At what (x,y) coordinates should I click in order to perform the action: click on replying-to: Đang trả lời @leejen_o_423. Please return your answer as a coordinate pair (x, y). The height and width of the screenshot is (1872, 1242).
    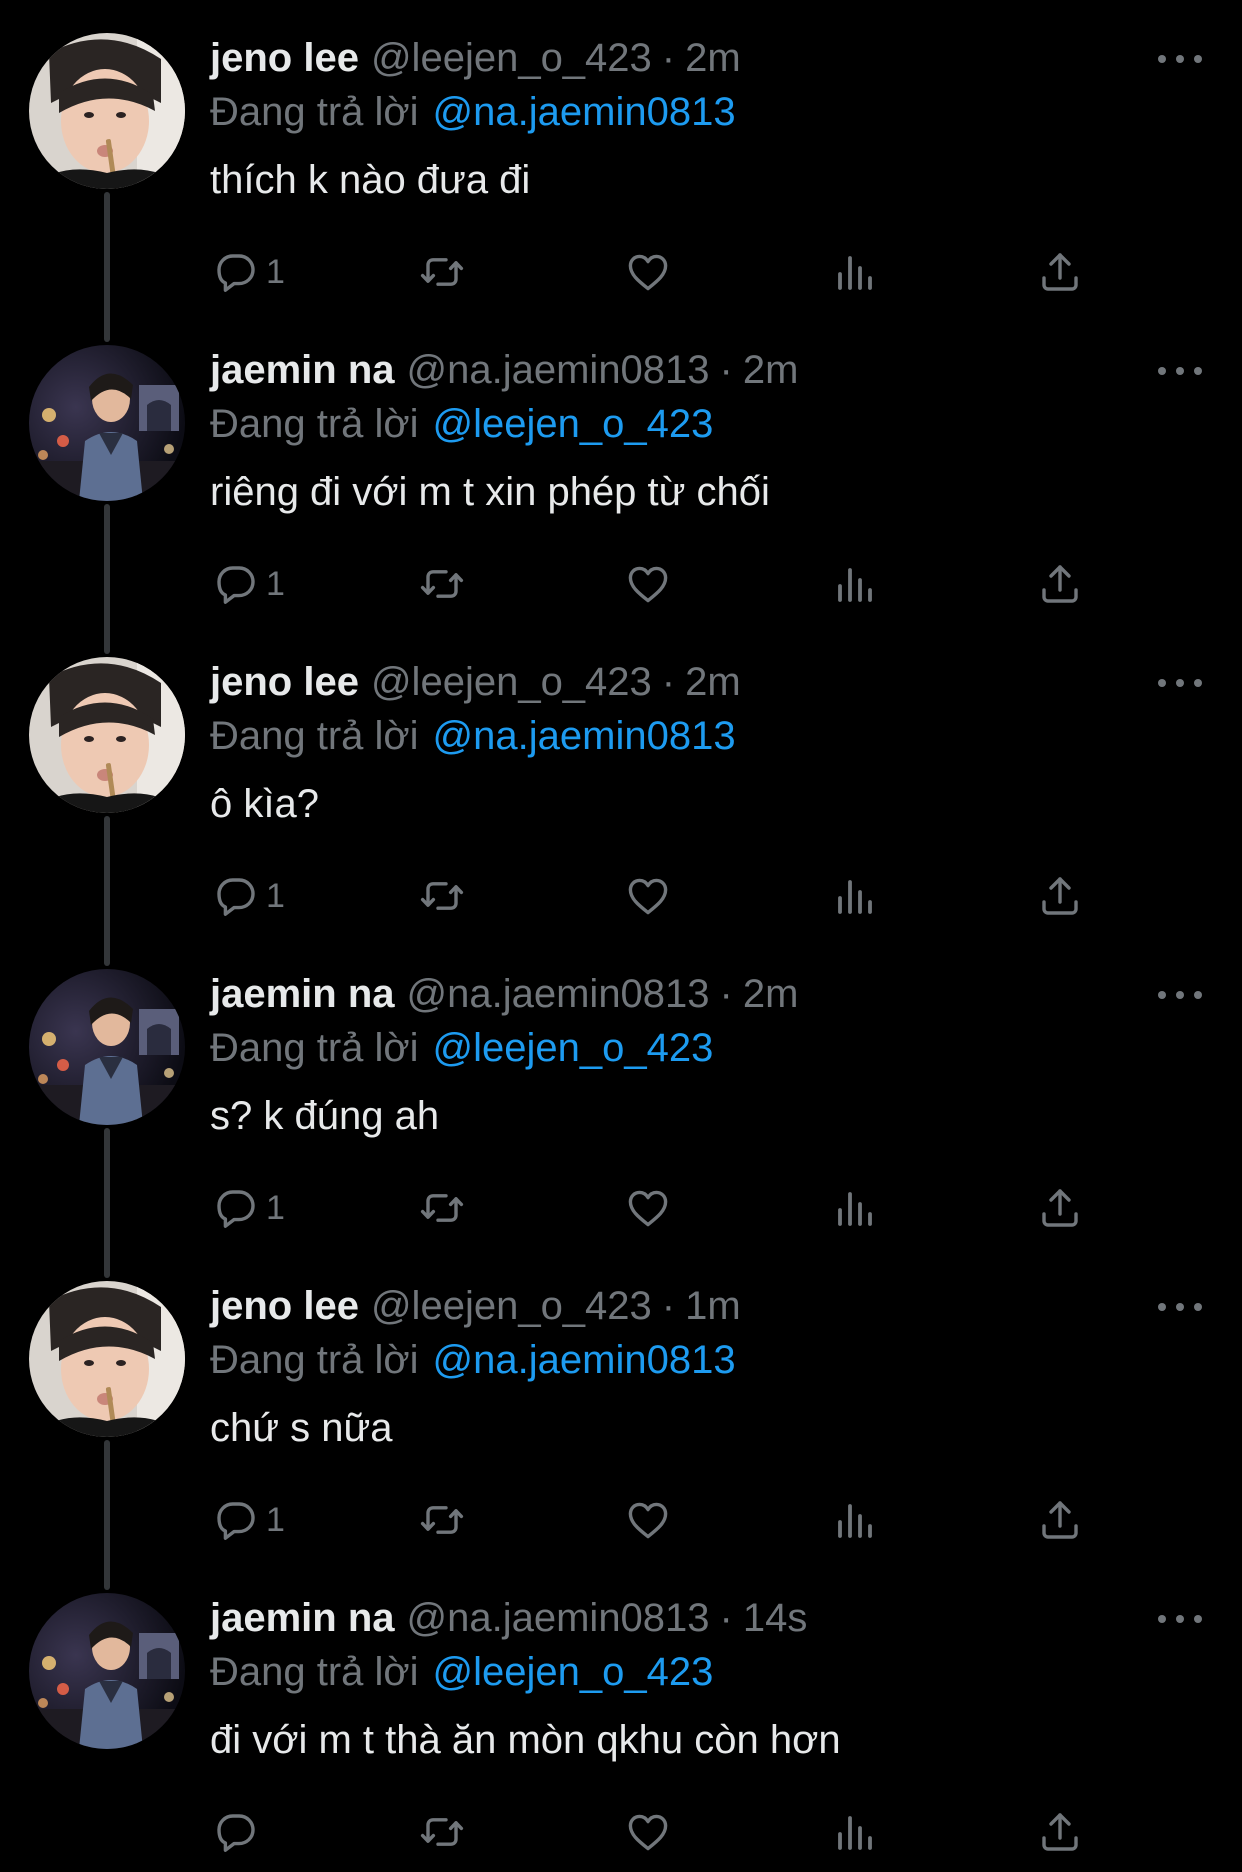
    Looking at the image, I should click on (461, 1048).